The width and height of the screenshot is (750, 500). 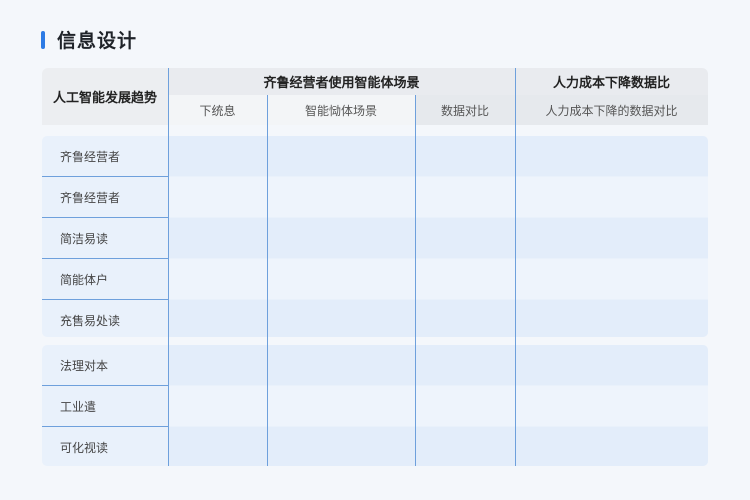 What do you see at coordinates (217, 110) in the screenshot?
I see `sub-header-1: 下统息` at bounding box center [217, 110].